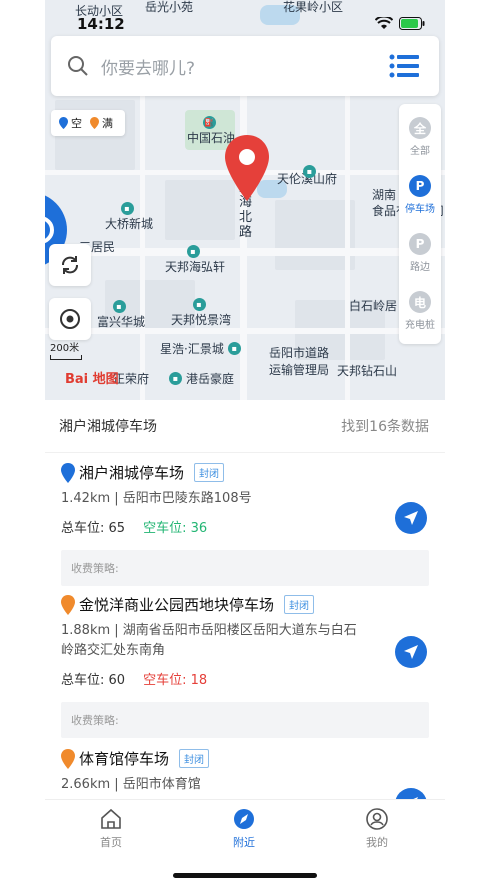 This screenshot has width=497, height=883. What do you see at coordinates (101, 24) in the screenshot?
I see `status-time: 14:12` at bounding box center [101, 24].